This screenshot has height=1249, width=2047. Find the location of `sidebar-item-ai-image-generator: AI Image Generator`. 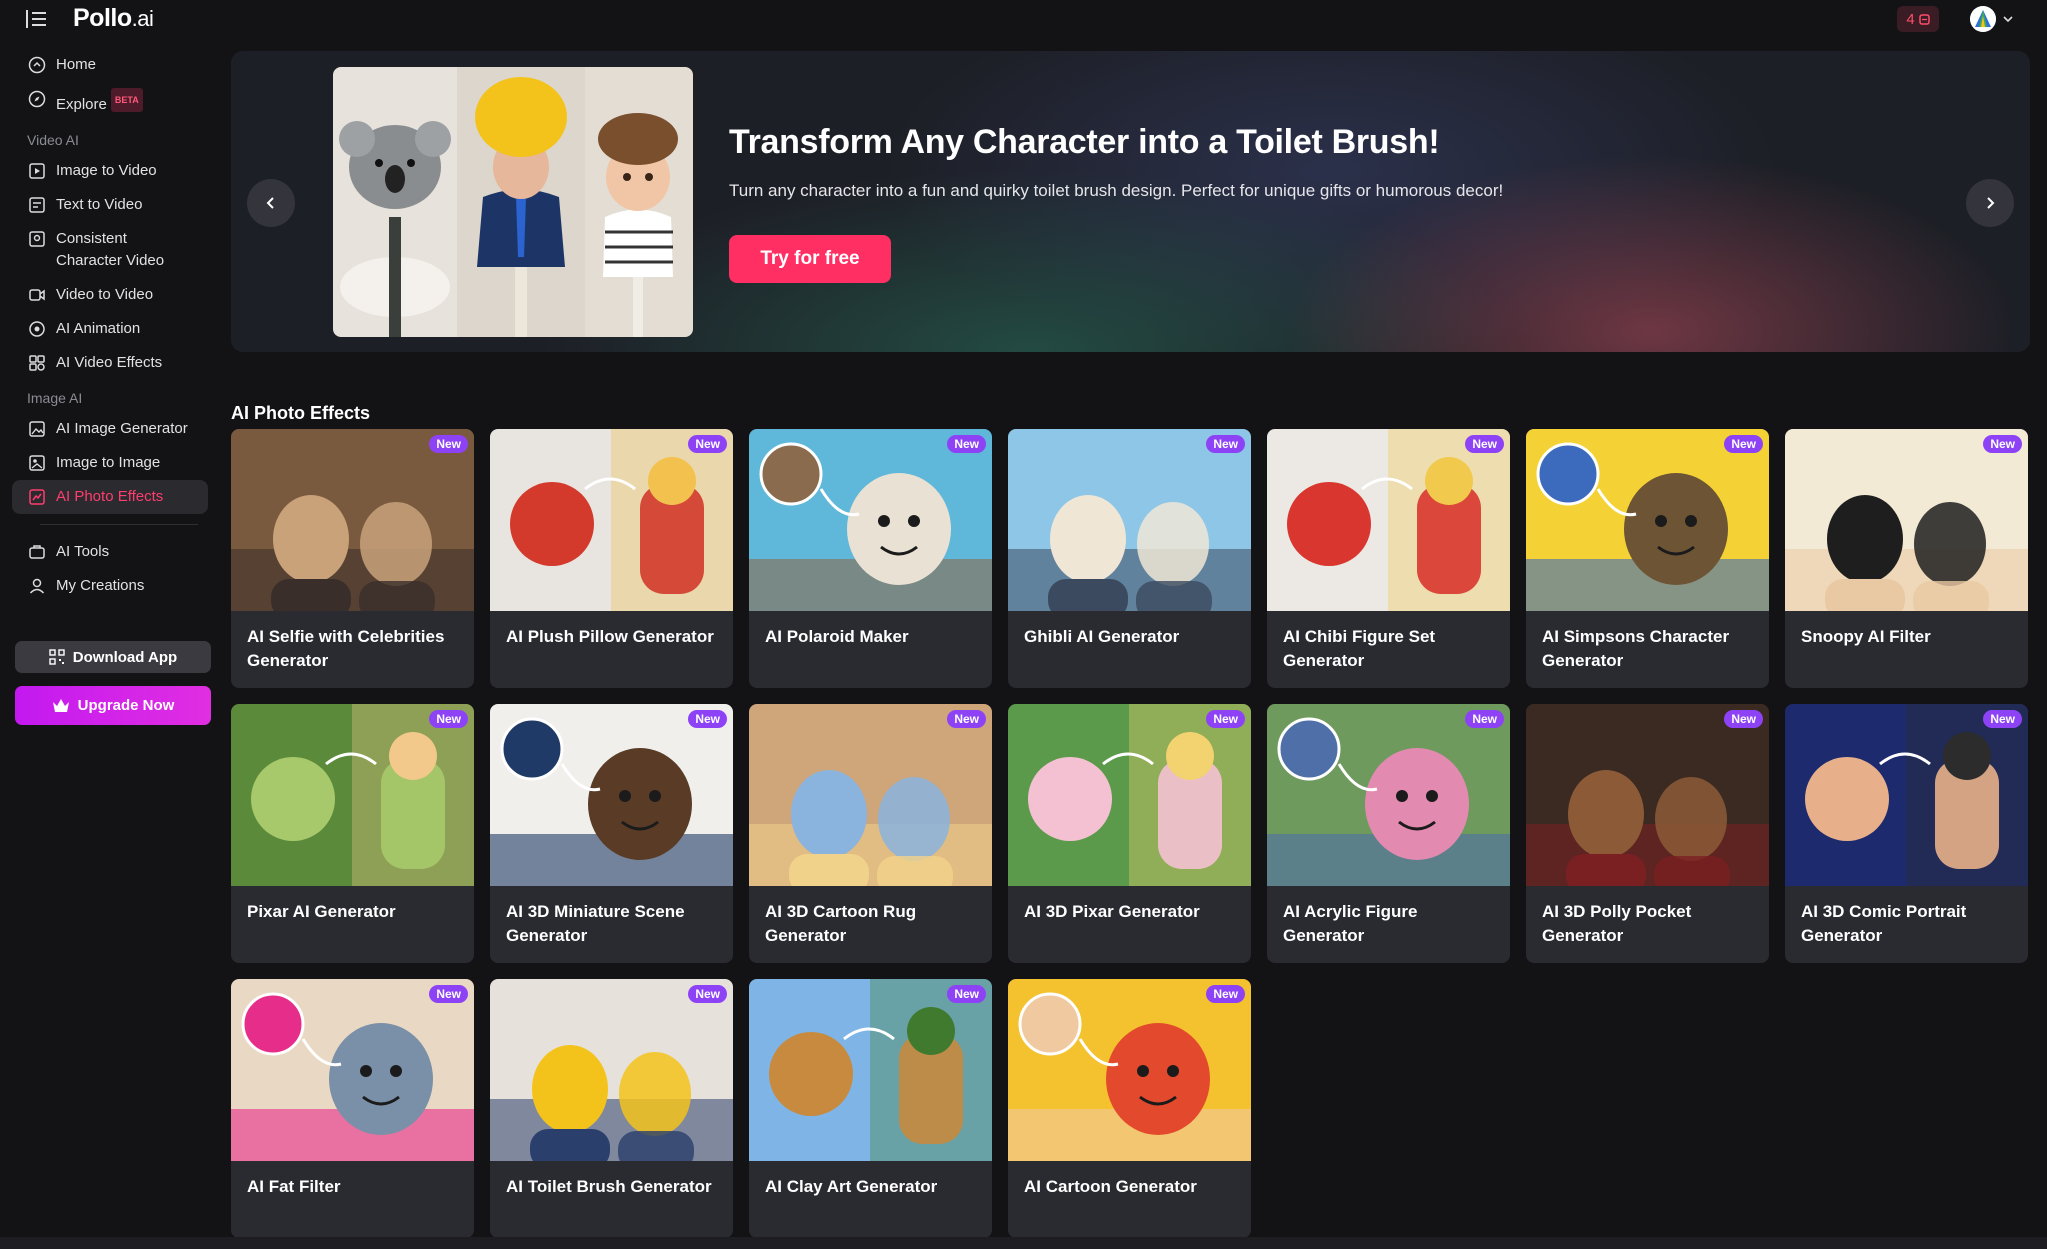

sidebar-item-ai-image-generator: AI Image Generator is located at coordinates (110, 429).